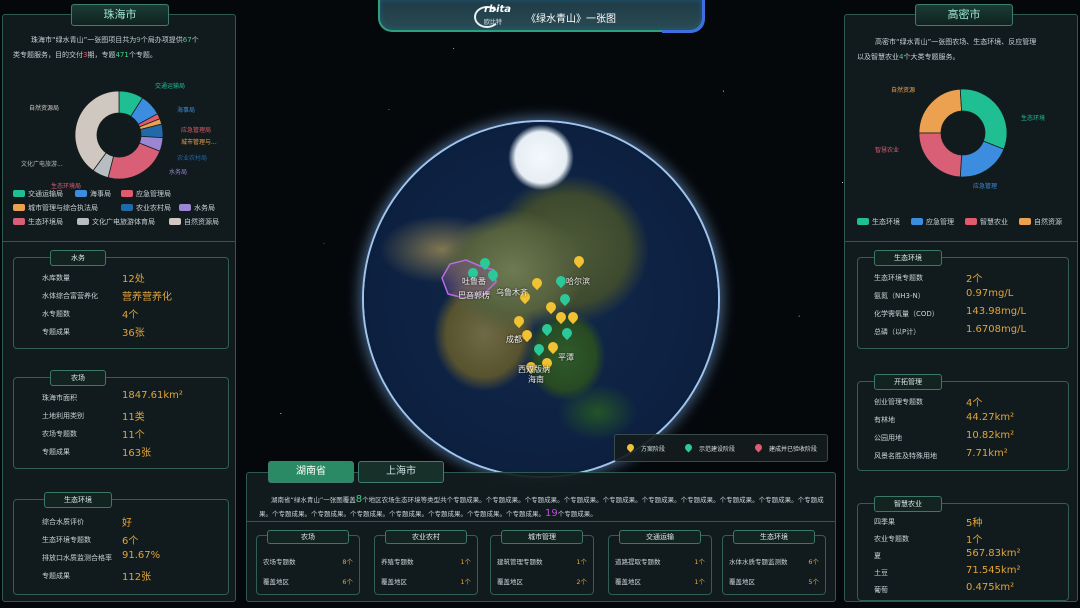 The height and width of the screenshot is (608, 1080). I want to click on page-header: rbita 欧比特 《绿水青山》一张图, so click(541, 16).